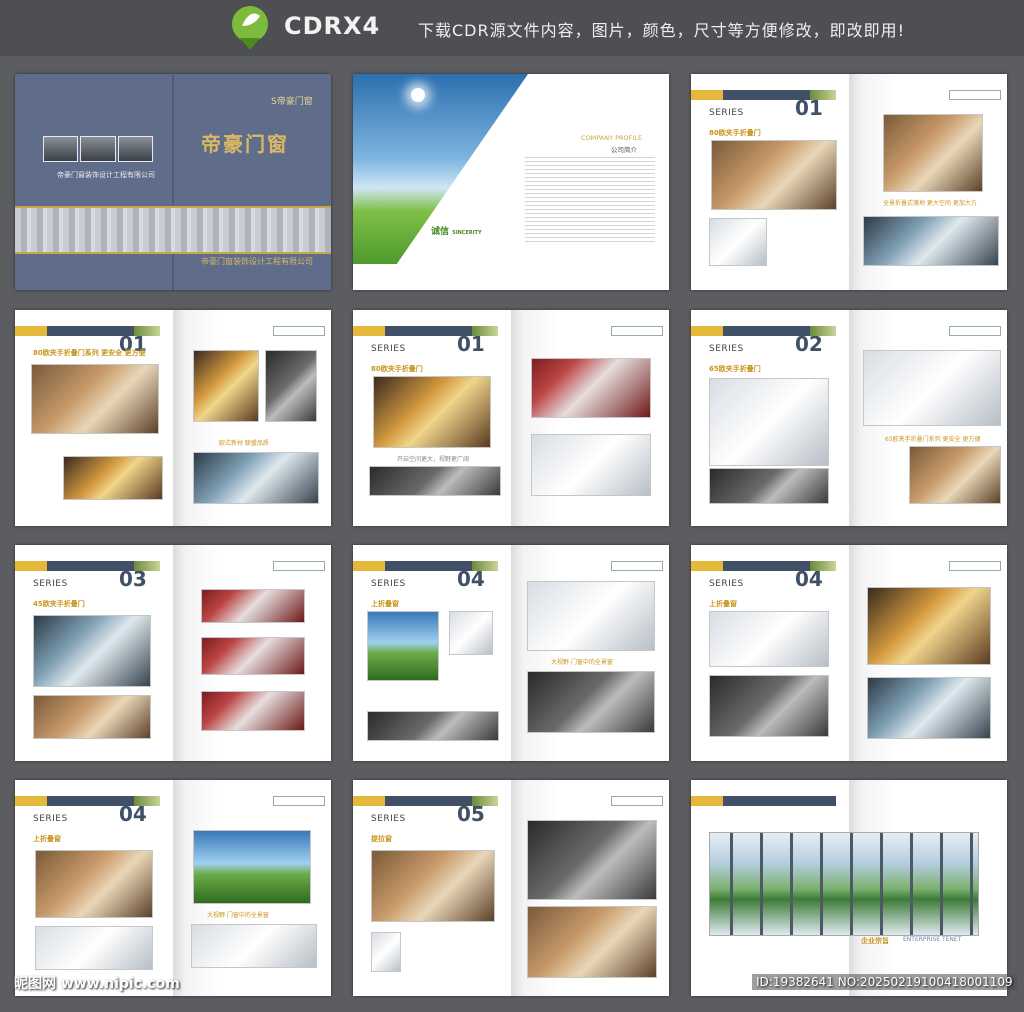 The width and height of the screenshot is (1024, 1012). What do you see at coordinates (106, 175) in the screenshot?
I see `cover-company-small: 帝豪门窗装饰设计工程有限公司` at bounding box center [106, 175].